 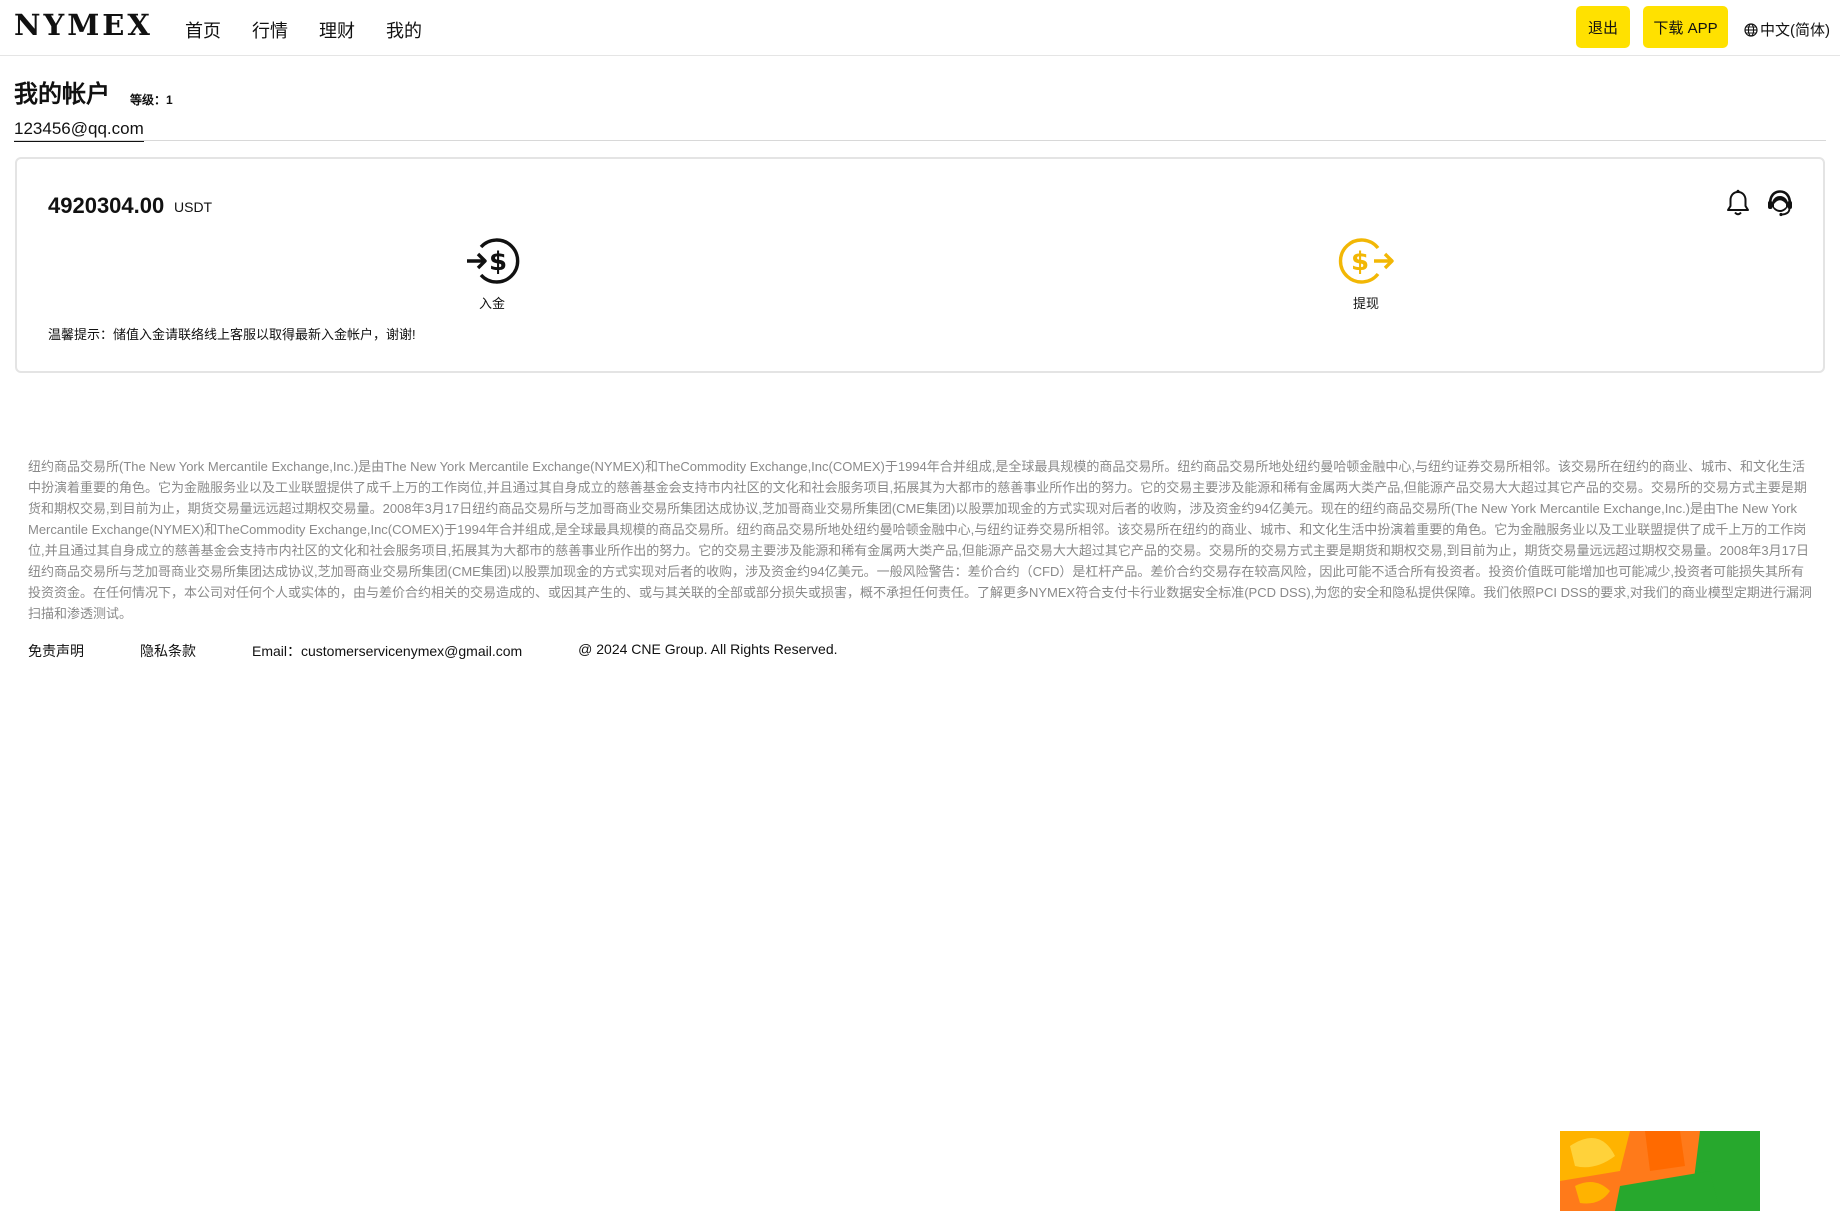 I want to click on deposit-icon: $, so click(x=493, y=261).